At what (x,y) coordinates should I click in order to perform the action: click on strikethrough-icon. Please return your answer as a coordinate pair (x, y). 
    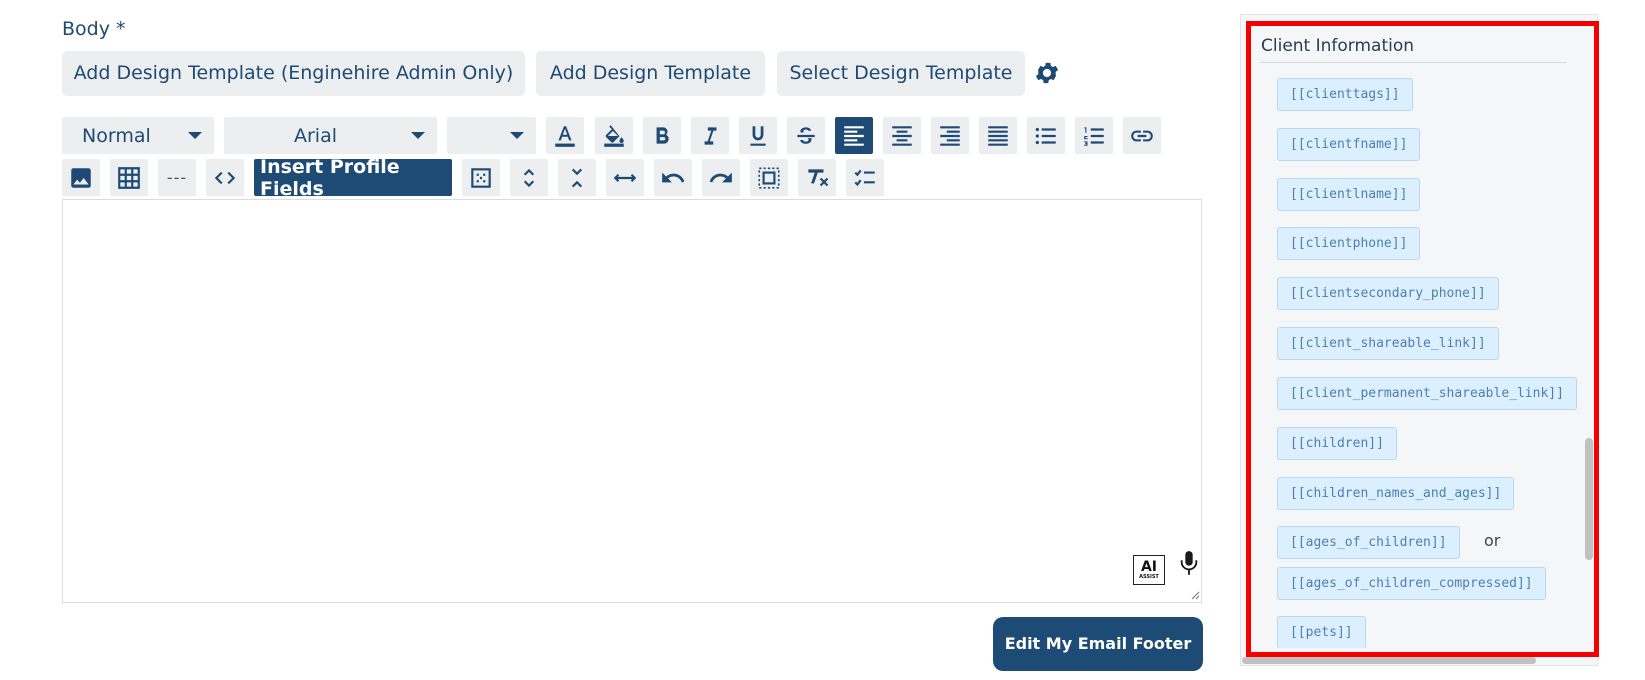
    Looking at the image, I should click on (806, 135).